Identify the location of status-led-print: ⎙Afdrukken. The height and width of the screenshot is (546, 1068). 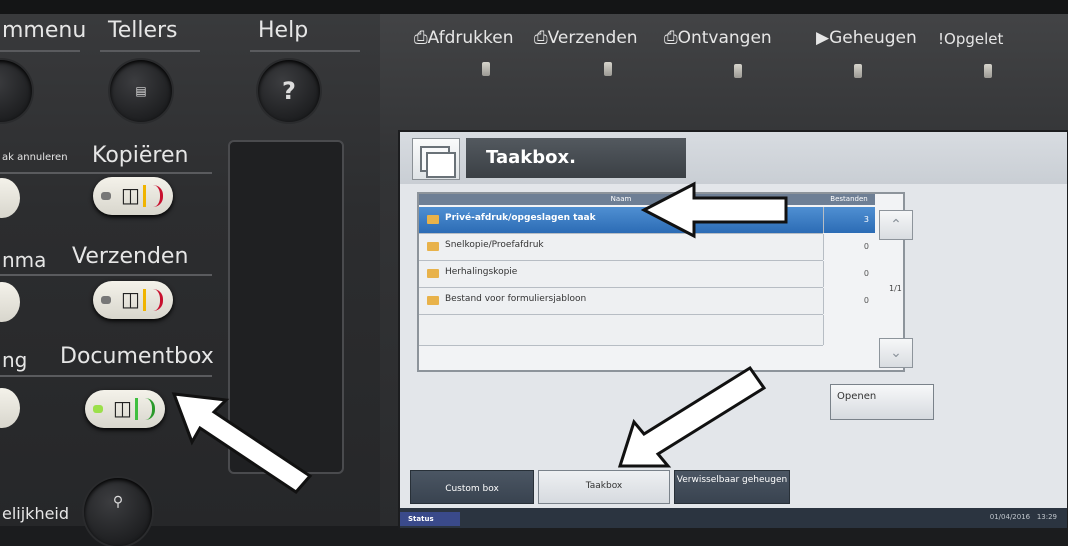
(464, 38).